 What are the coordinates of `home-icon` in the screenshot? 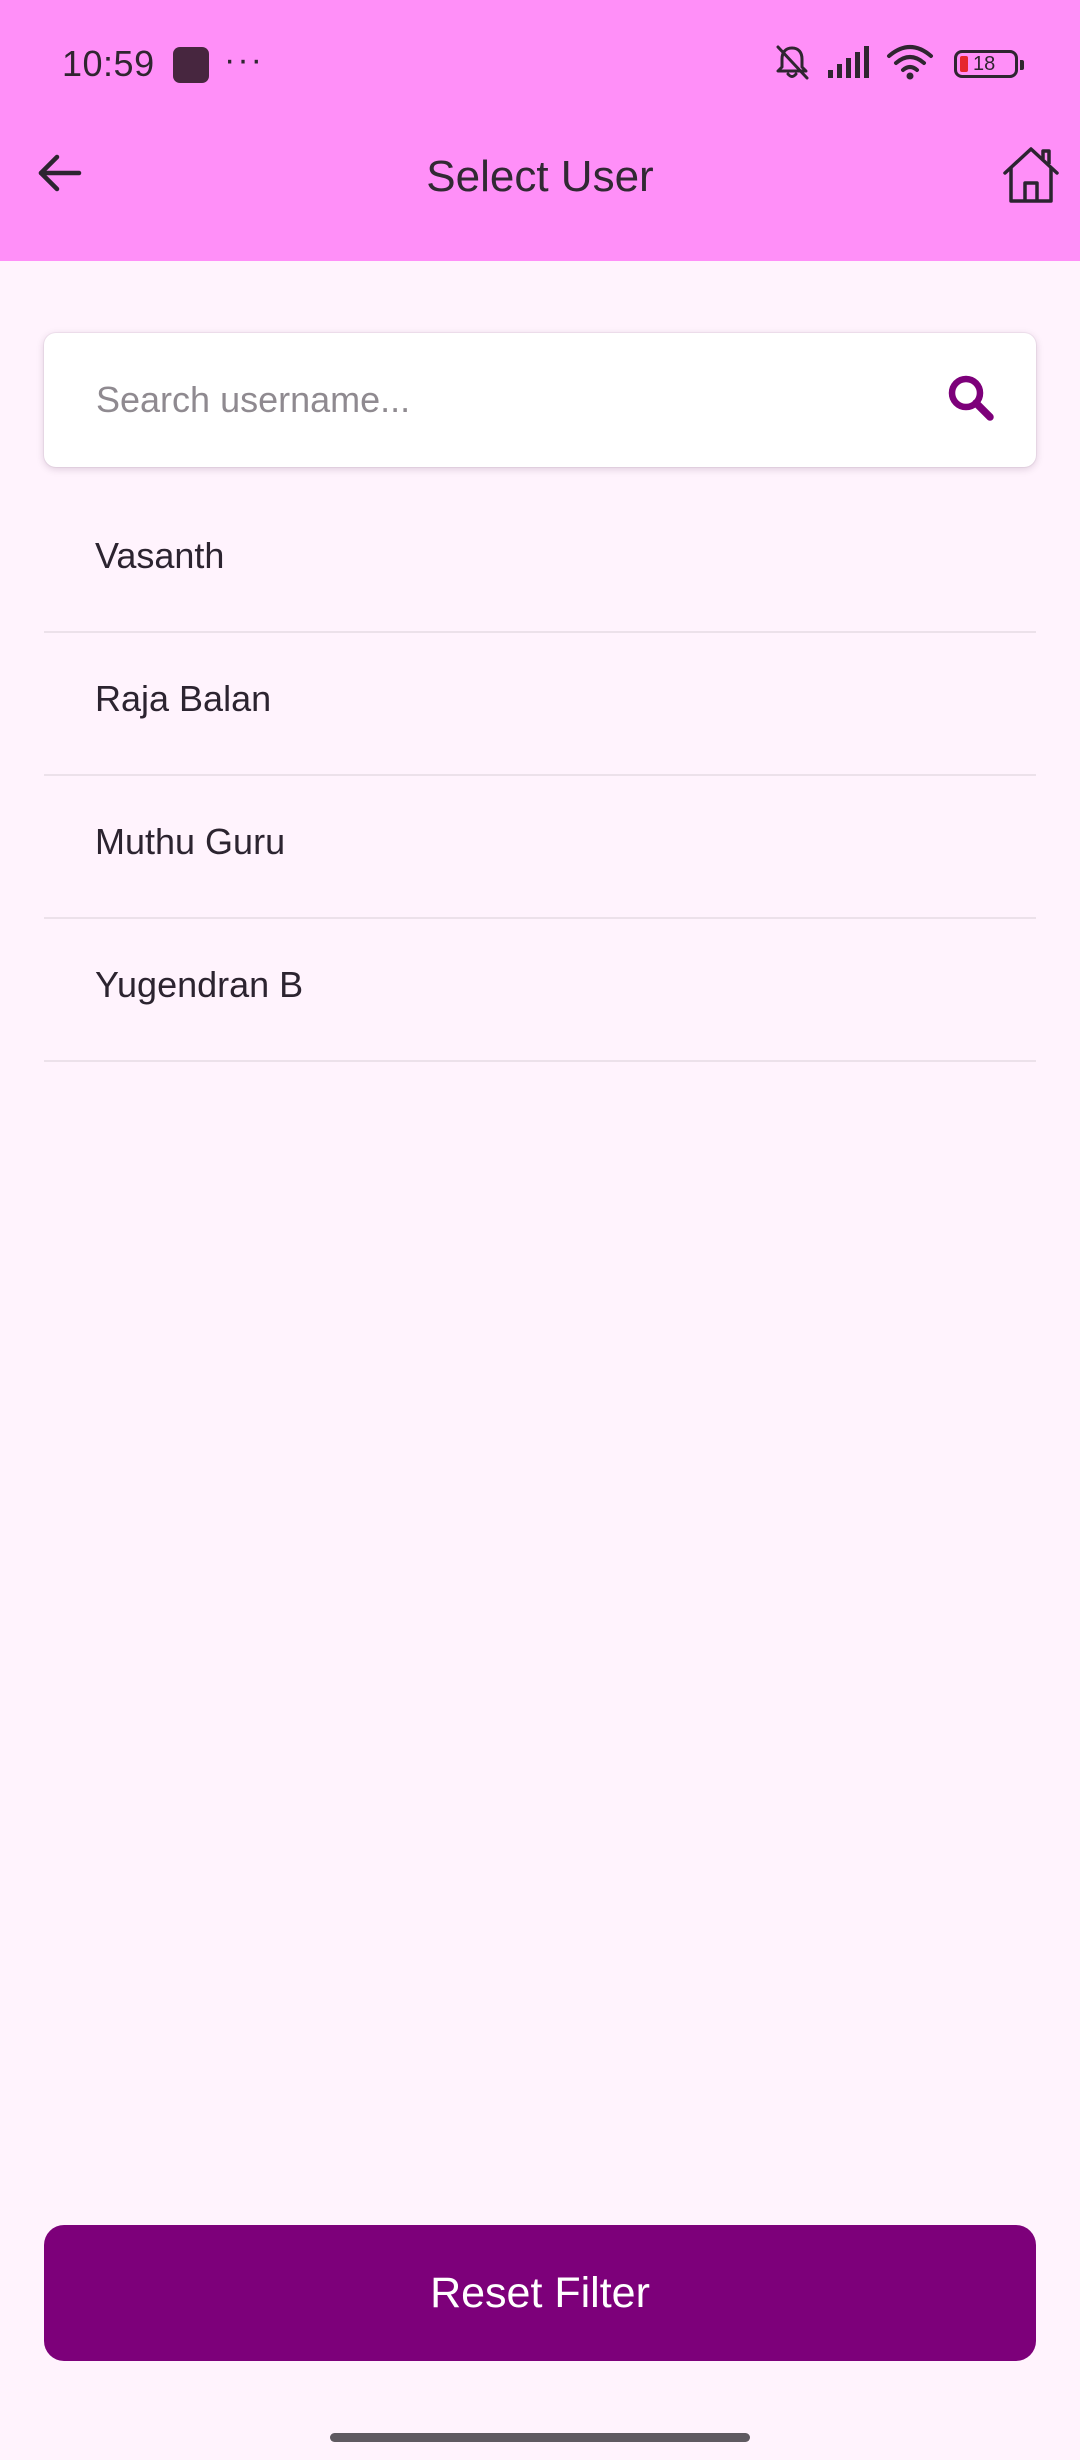 It's located at (1031, 177).